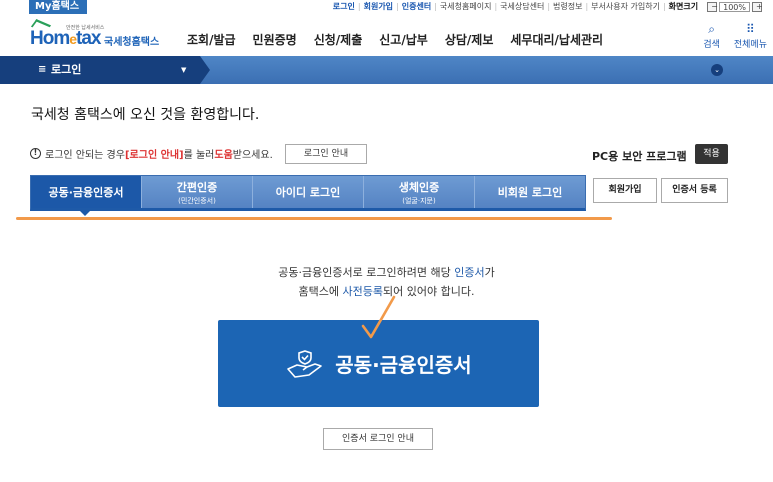 Image resolution: width=773 pixels, height=482 pixels. What do you see at coordinates (305, 363) in the screenshot?
I see `hand-cert-icon` at bounding box center [305, 363].